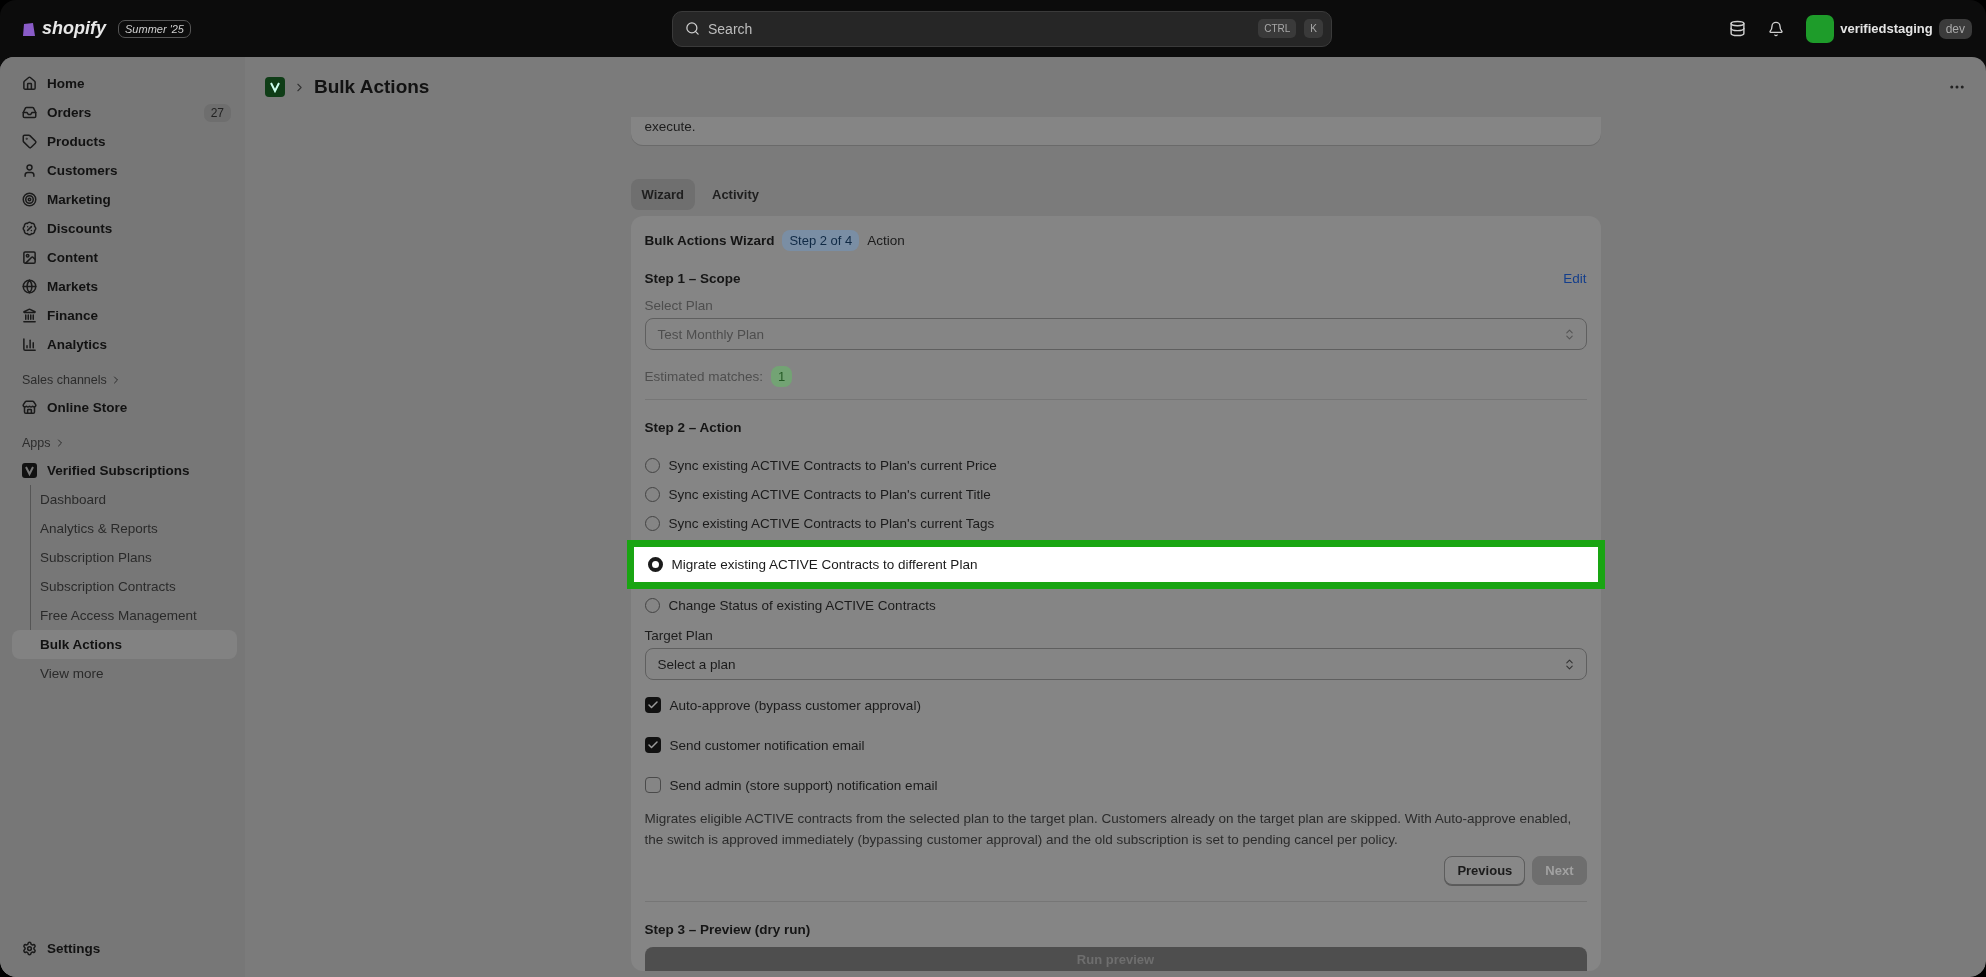  What do you see at coordinates (886, 240) in the screenshot?
I see `step-name: Action` at bounding box center [886, 240].